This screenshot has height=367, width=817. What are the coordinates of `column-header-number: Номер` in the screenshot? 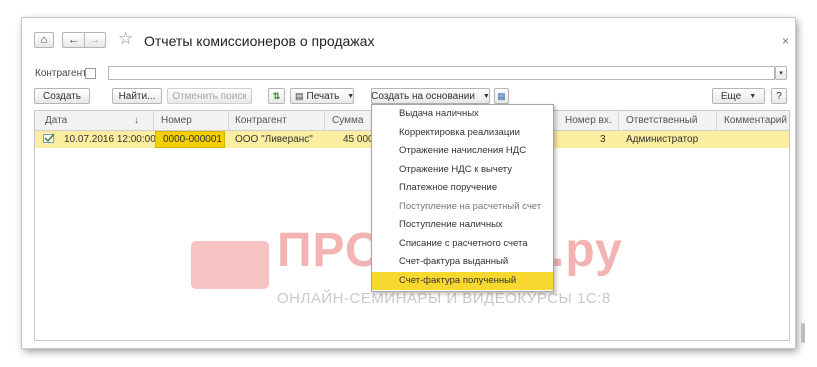 It's located at (176, 120).